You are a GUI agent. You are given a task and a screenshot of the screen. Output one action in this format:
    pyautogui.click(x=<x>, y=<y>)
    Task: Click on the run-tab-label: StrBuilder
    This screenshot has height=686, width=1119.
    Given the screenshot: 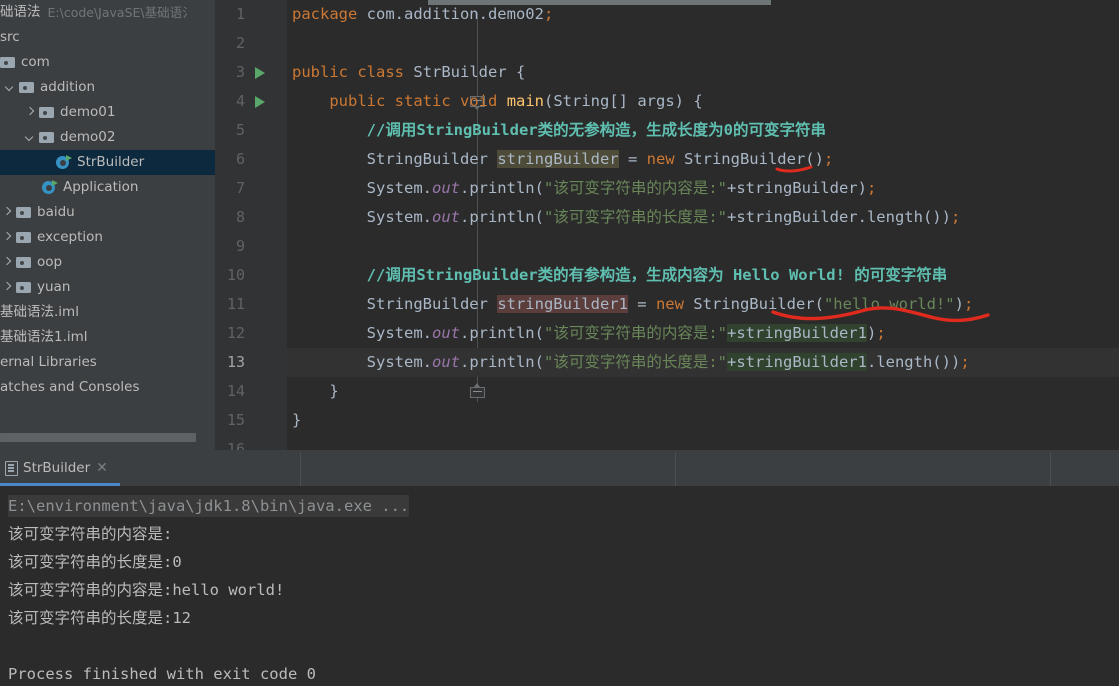 What is the action you would take?
    pyautogui.click(x=57, y=468)
    